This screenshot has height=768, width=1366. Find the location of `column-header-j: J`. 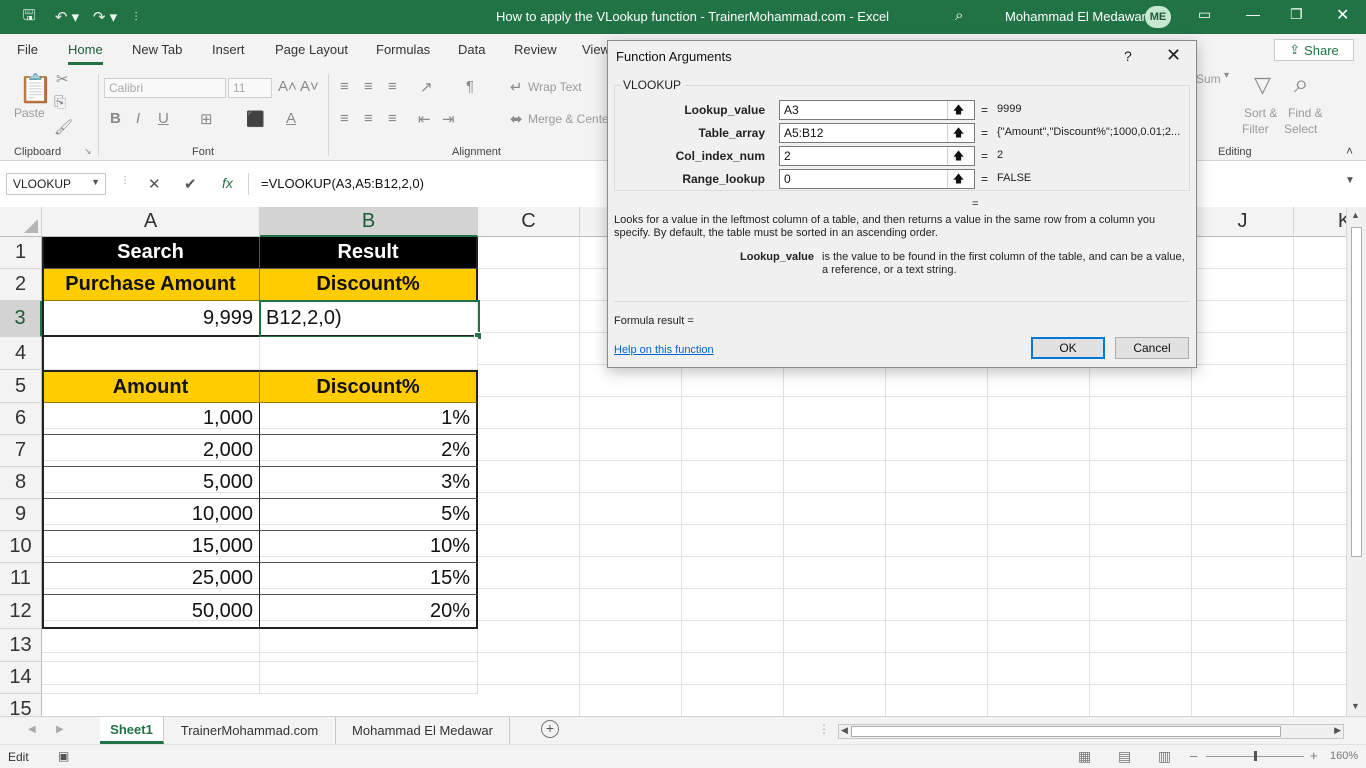

column-header-j: J is located at coordinates (1243, 222).